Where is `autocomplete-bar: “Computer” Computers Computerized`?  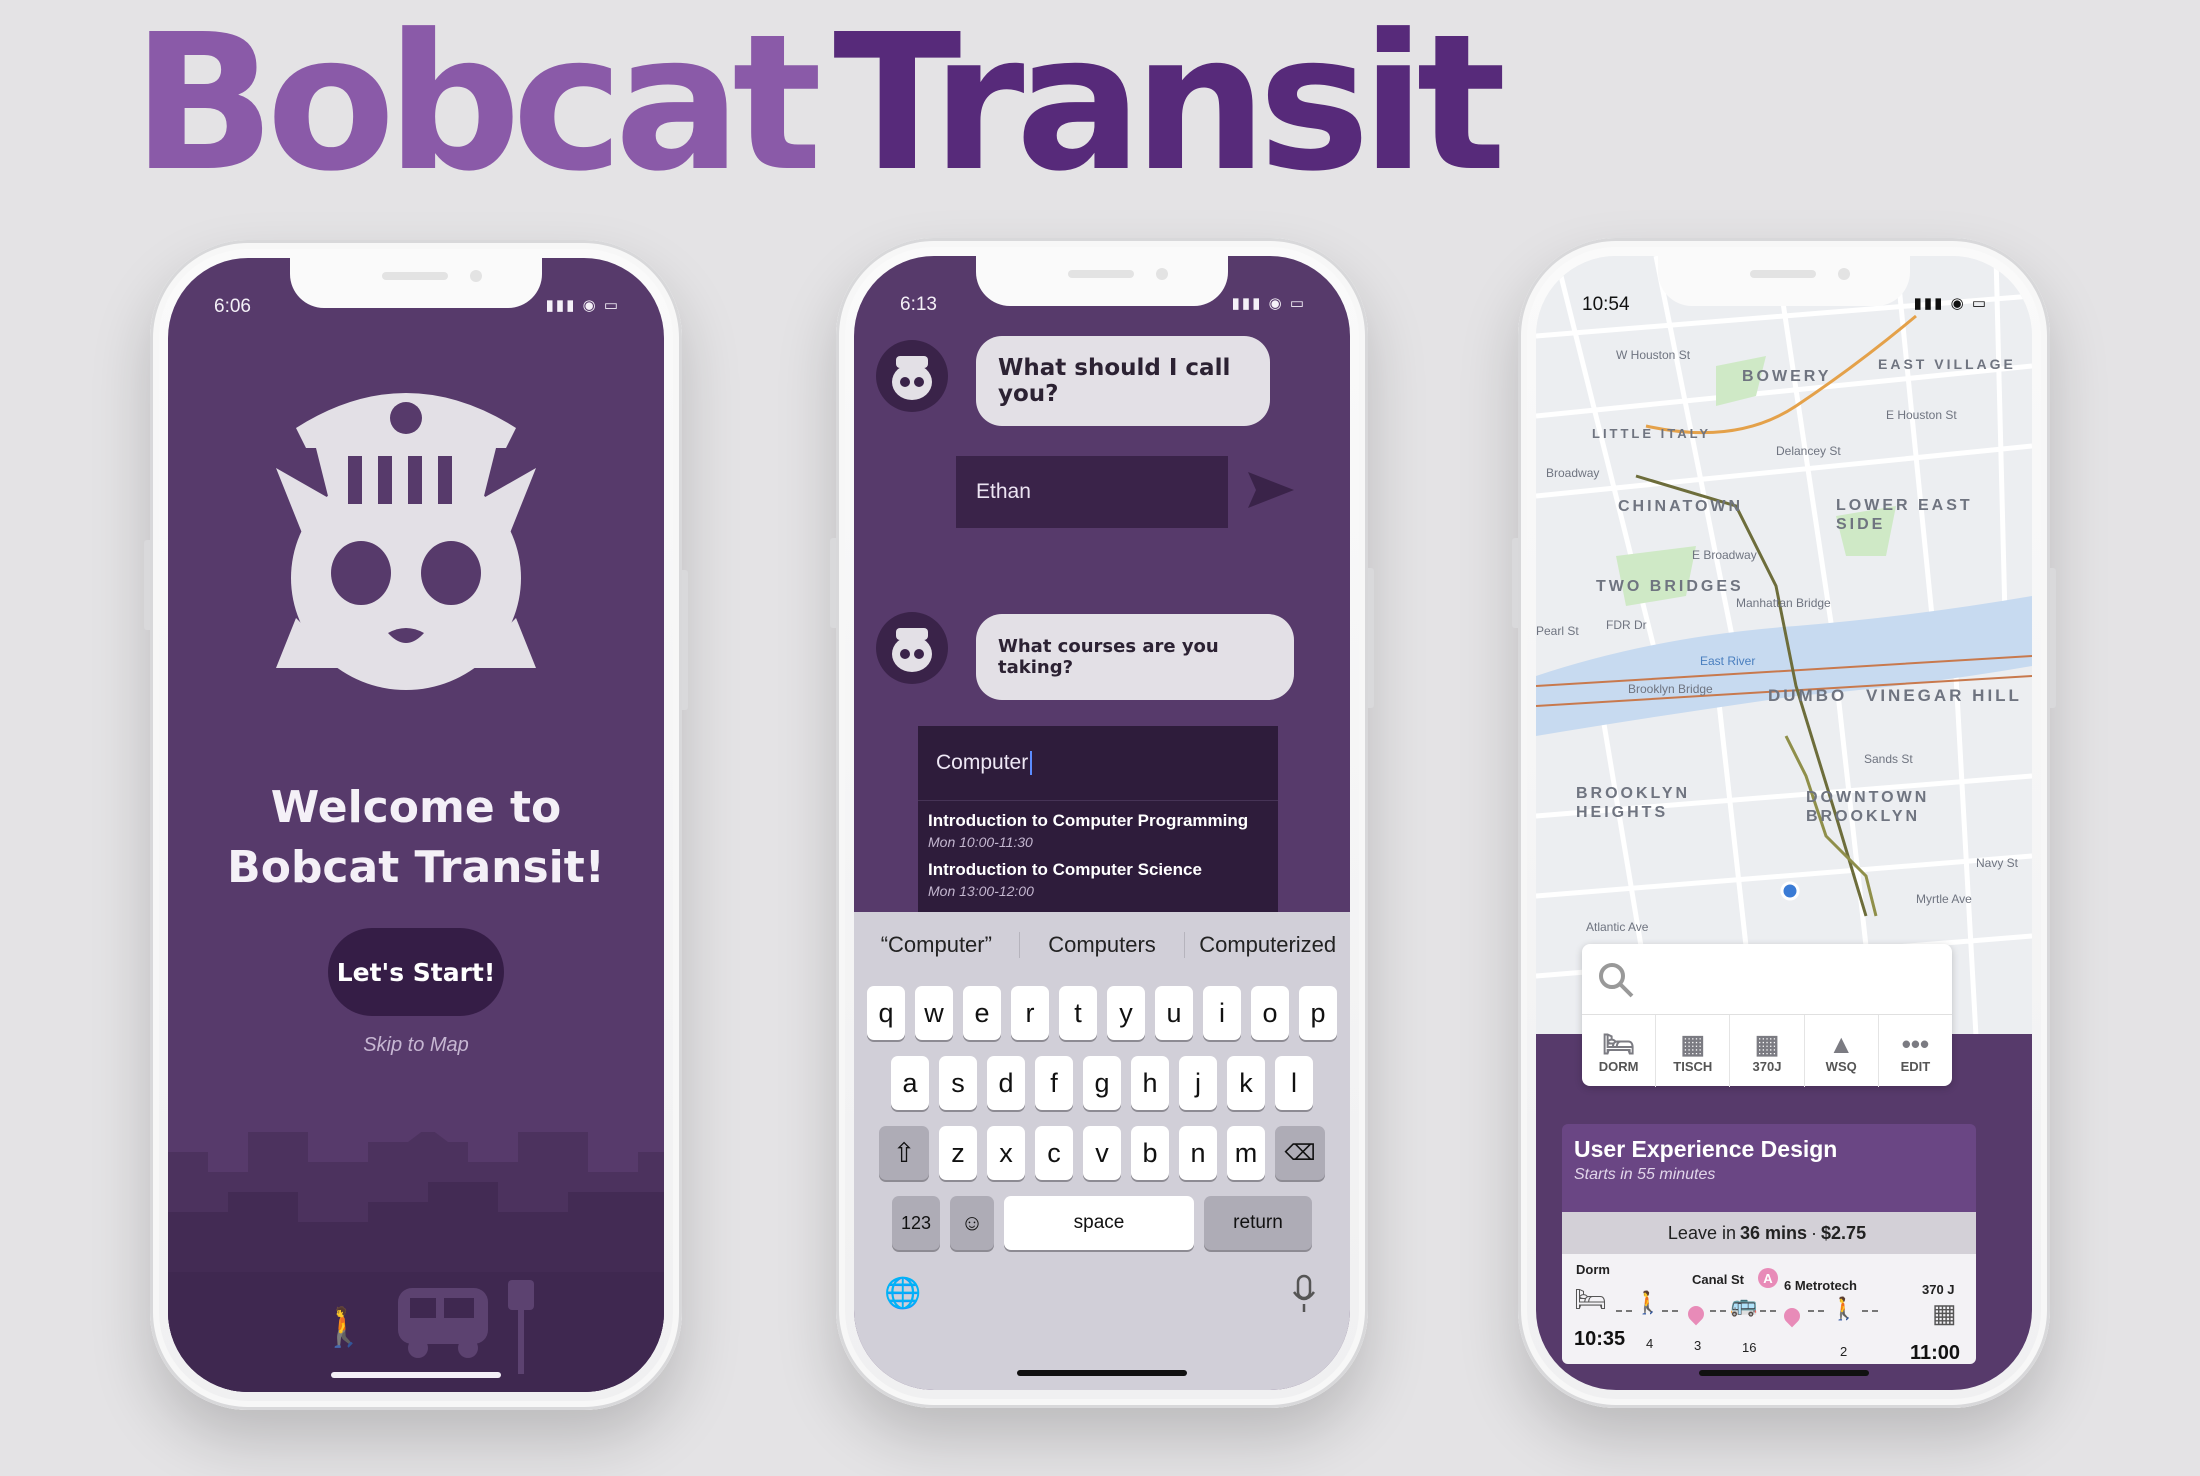
autocomplete-bar: “Computer” Computers Computerized is located at coordinates (1102, 945).